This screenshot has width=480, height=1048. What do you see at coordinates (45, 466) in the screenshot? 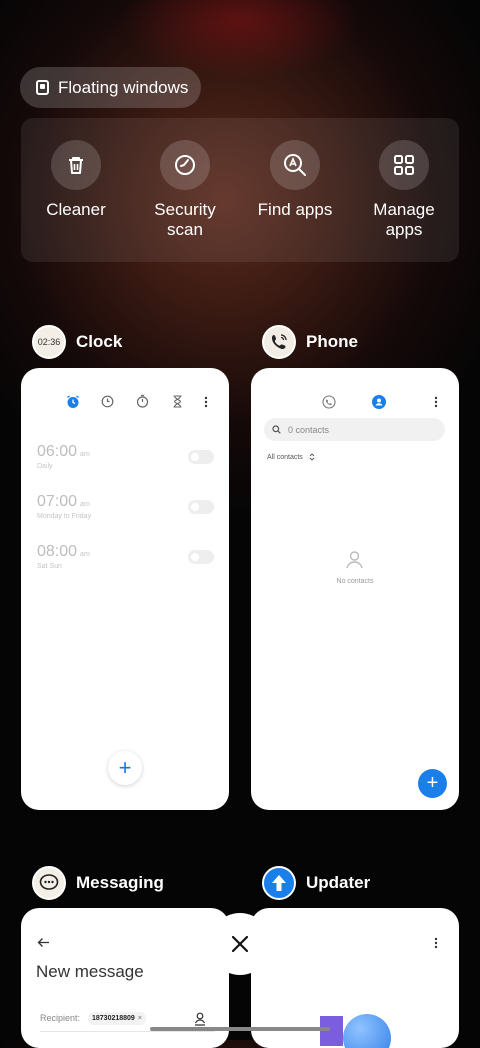
I see `alarm-repeat: Daily` at bounding box center [45, 466].